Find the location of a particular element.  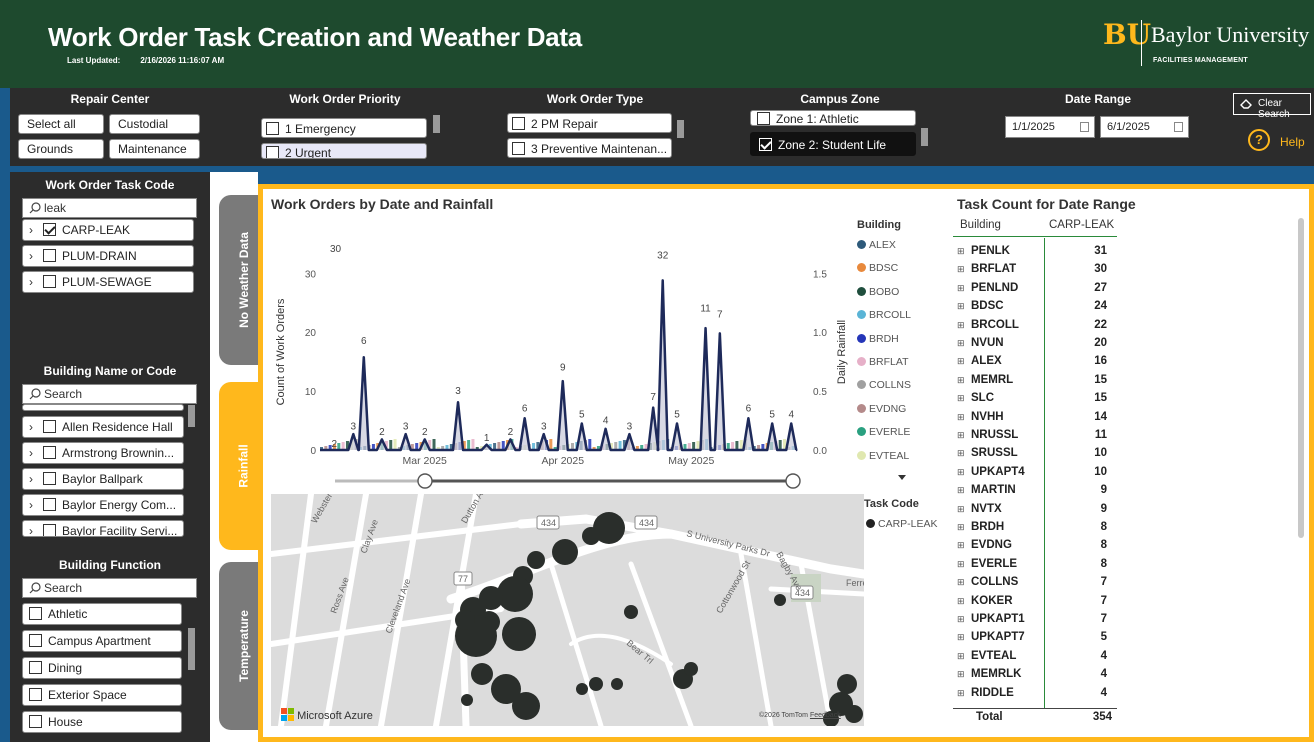

table-row: ⊞ BRCOLL 22 is located at coordinates (1033, 328).